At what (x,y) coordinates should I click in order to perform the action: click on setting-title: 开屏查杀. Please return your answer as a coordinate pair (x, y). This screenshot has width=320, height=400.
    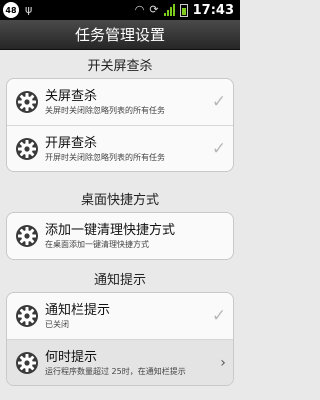
    Looking at the image, I should click on (71, 143).